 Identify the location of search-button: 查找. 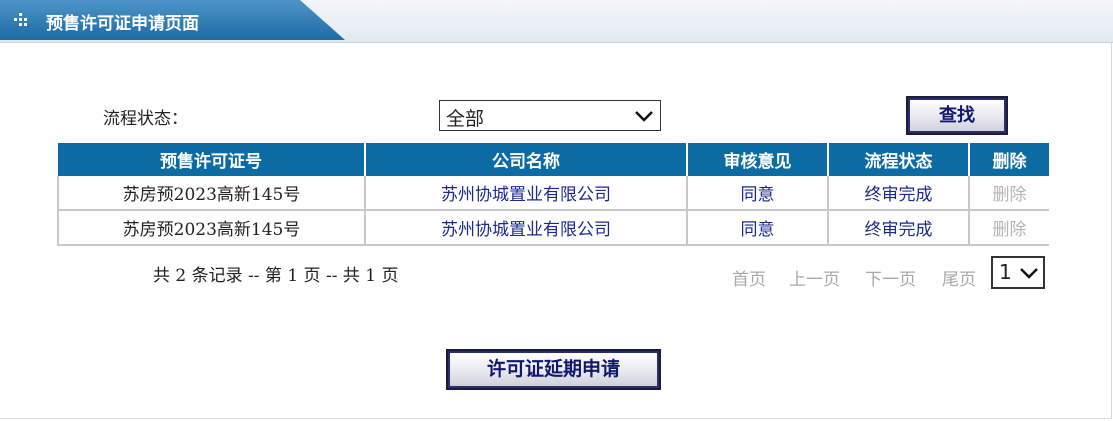
(957, 115).